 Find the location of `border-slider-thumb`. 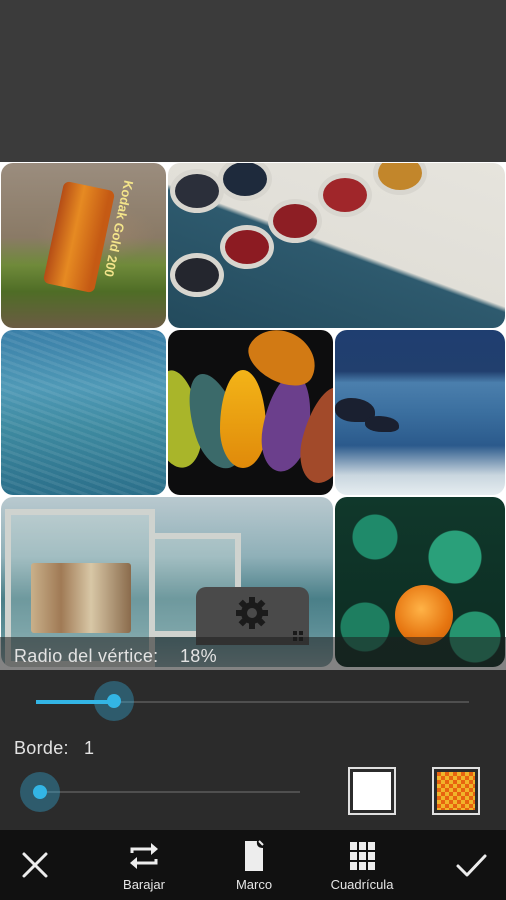

border-slider-thumb is located at coordinates (40, 792).